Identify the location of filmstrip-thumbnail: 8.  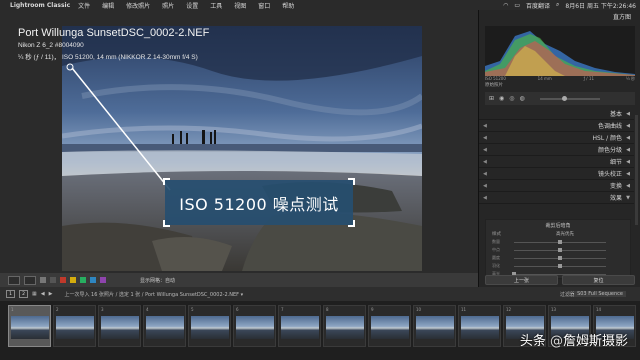
(344, 326).